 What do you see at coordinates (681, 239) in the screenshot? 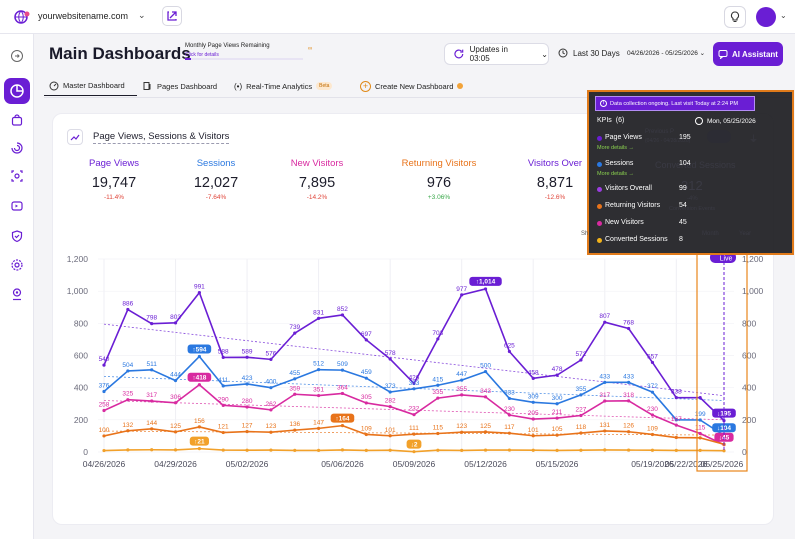
I see `tooltip-row-value: 8` at bounding box center [681, 239].